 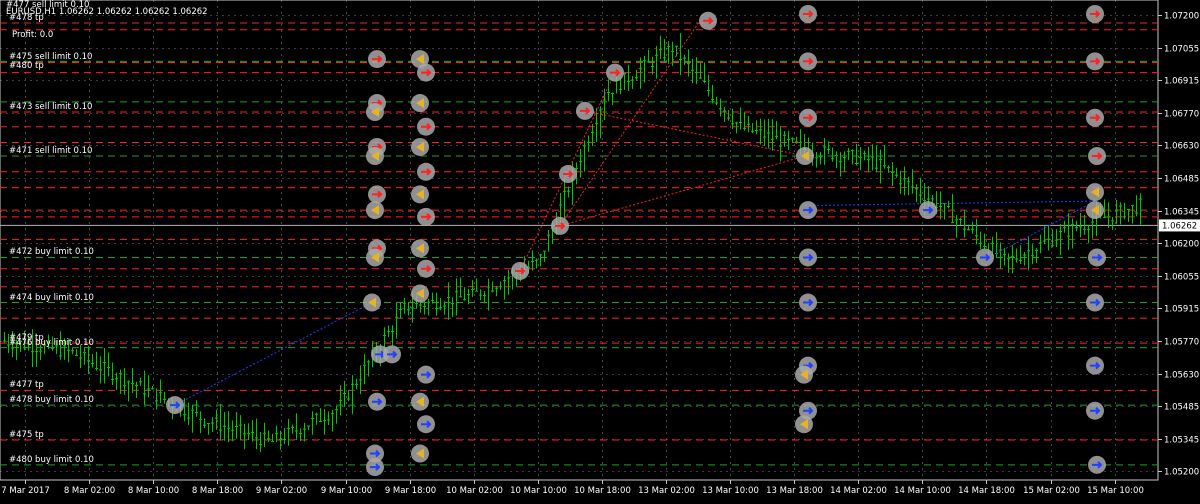 I want to click on price-label: 1.06200, so click(x=1181, y=245).